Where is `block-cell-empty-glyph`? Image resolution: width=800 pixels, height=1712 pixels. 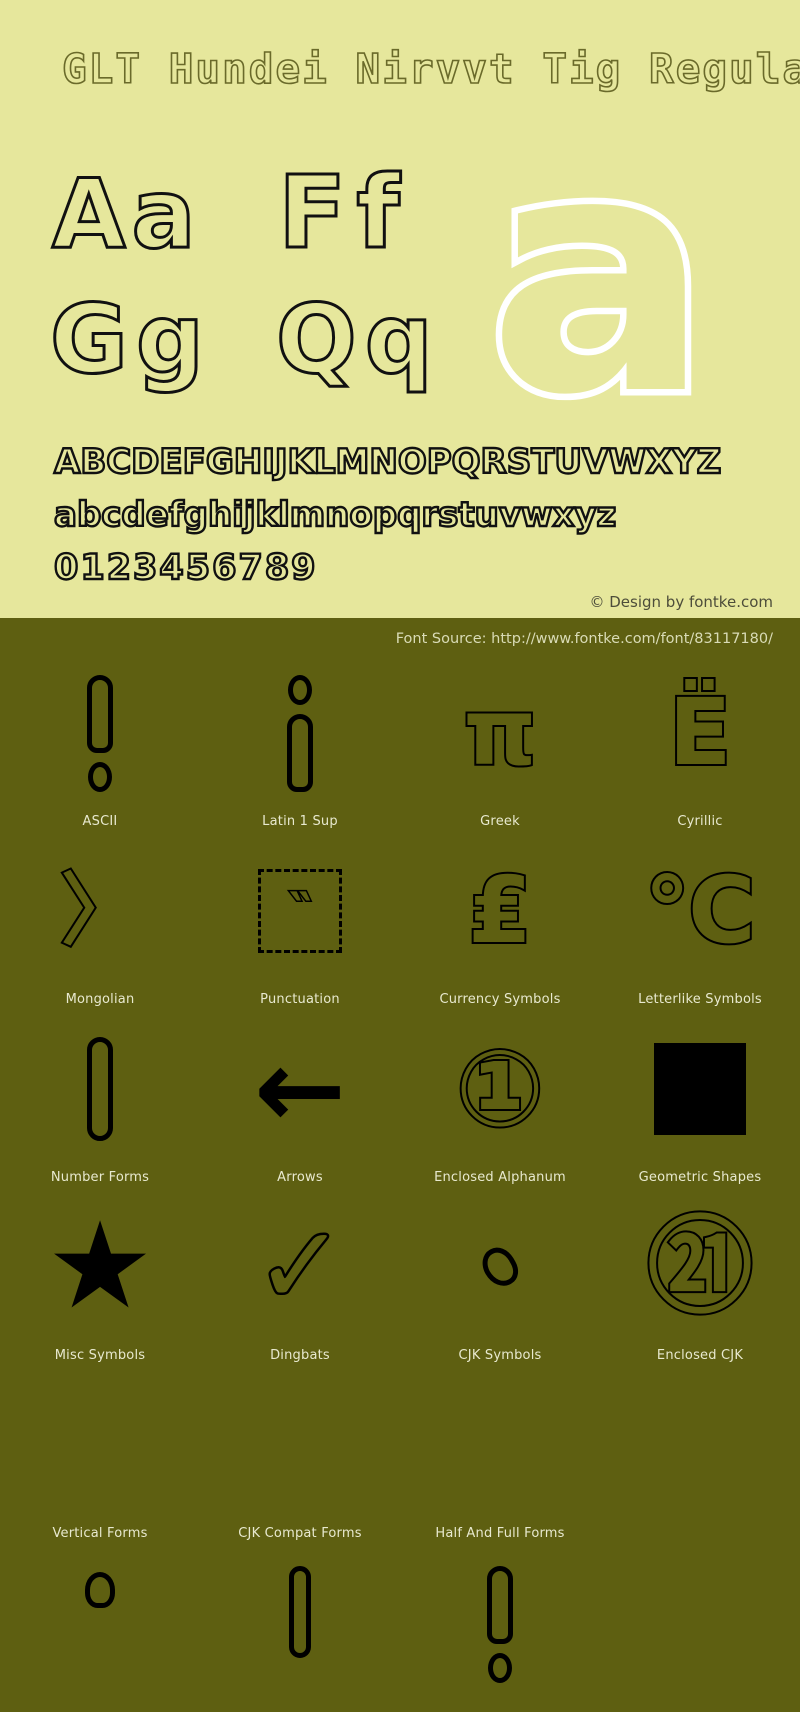
block-cell-empty-glyph is located at coordinates (700, 1628).